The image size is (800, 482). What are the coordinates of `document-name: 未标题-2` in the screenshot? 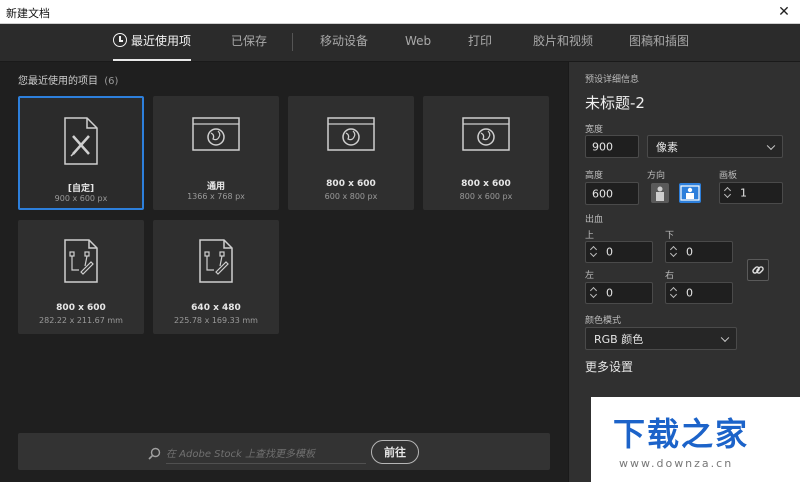 It's located at (615, 102).